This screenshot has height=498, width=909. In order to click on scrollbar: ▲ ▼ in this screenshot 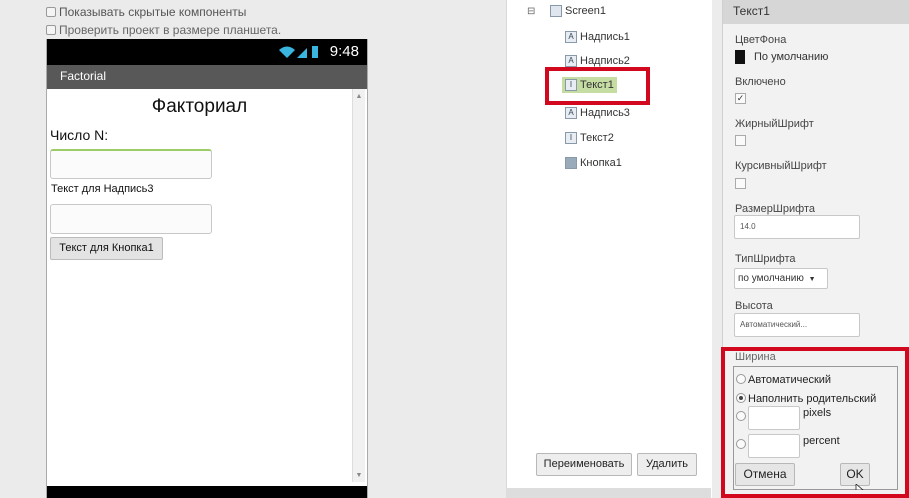, I will do `click(358, 285)`.